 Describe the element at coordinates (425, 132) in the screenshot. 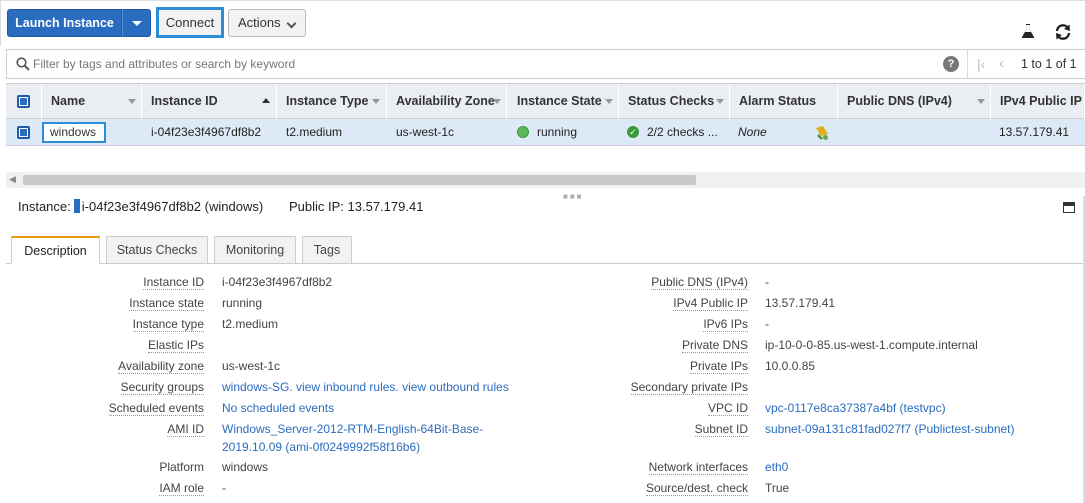

I see `availability-zone-cell: us-west-1c` at that location.